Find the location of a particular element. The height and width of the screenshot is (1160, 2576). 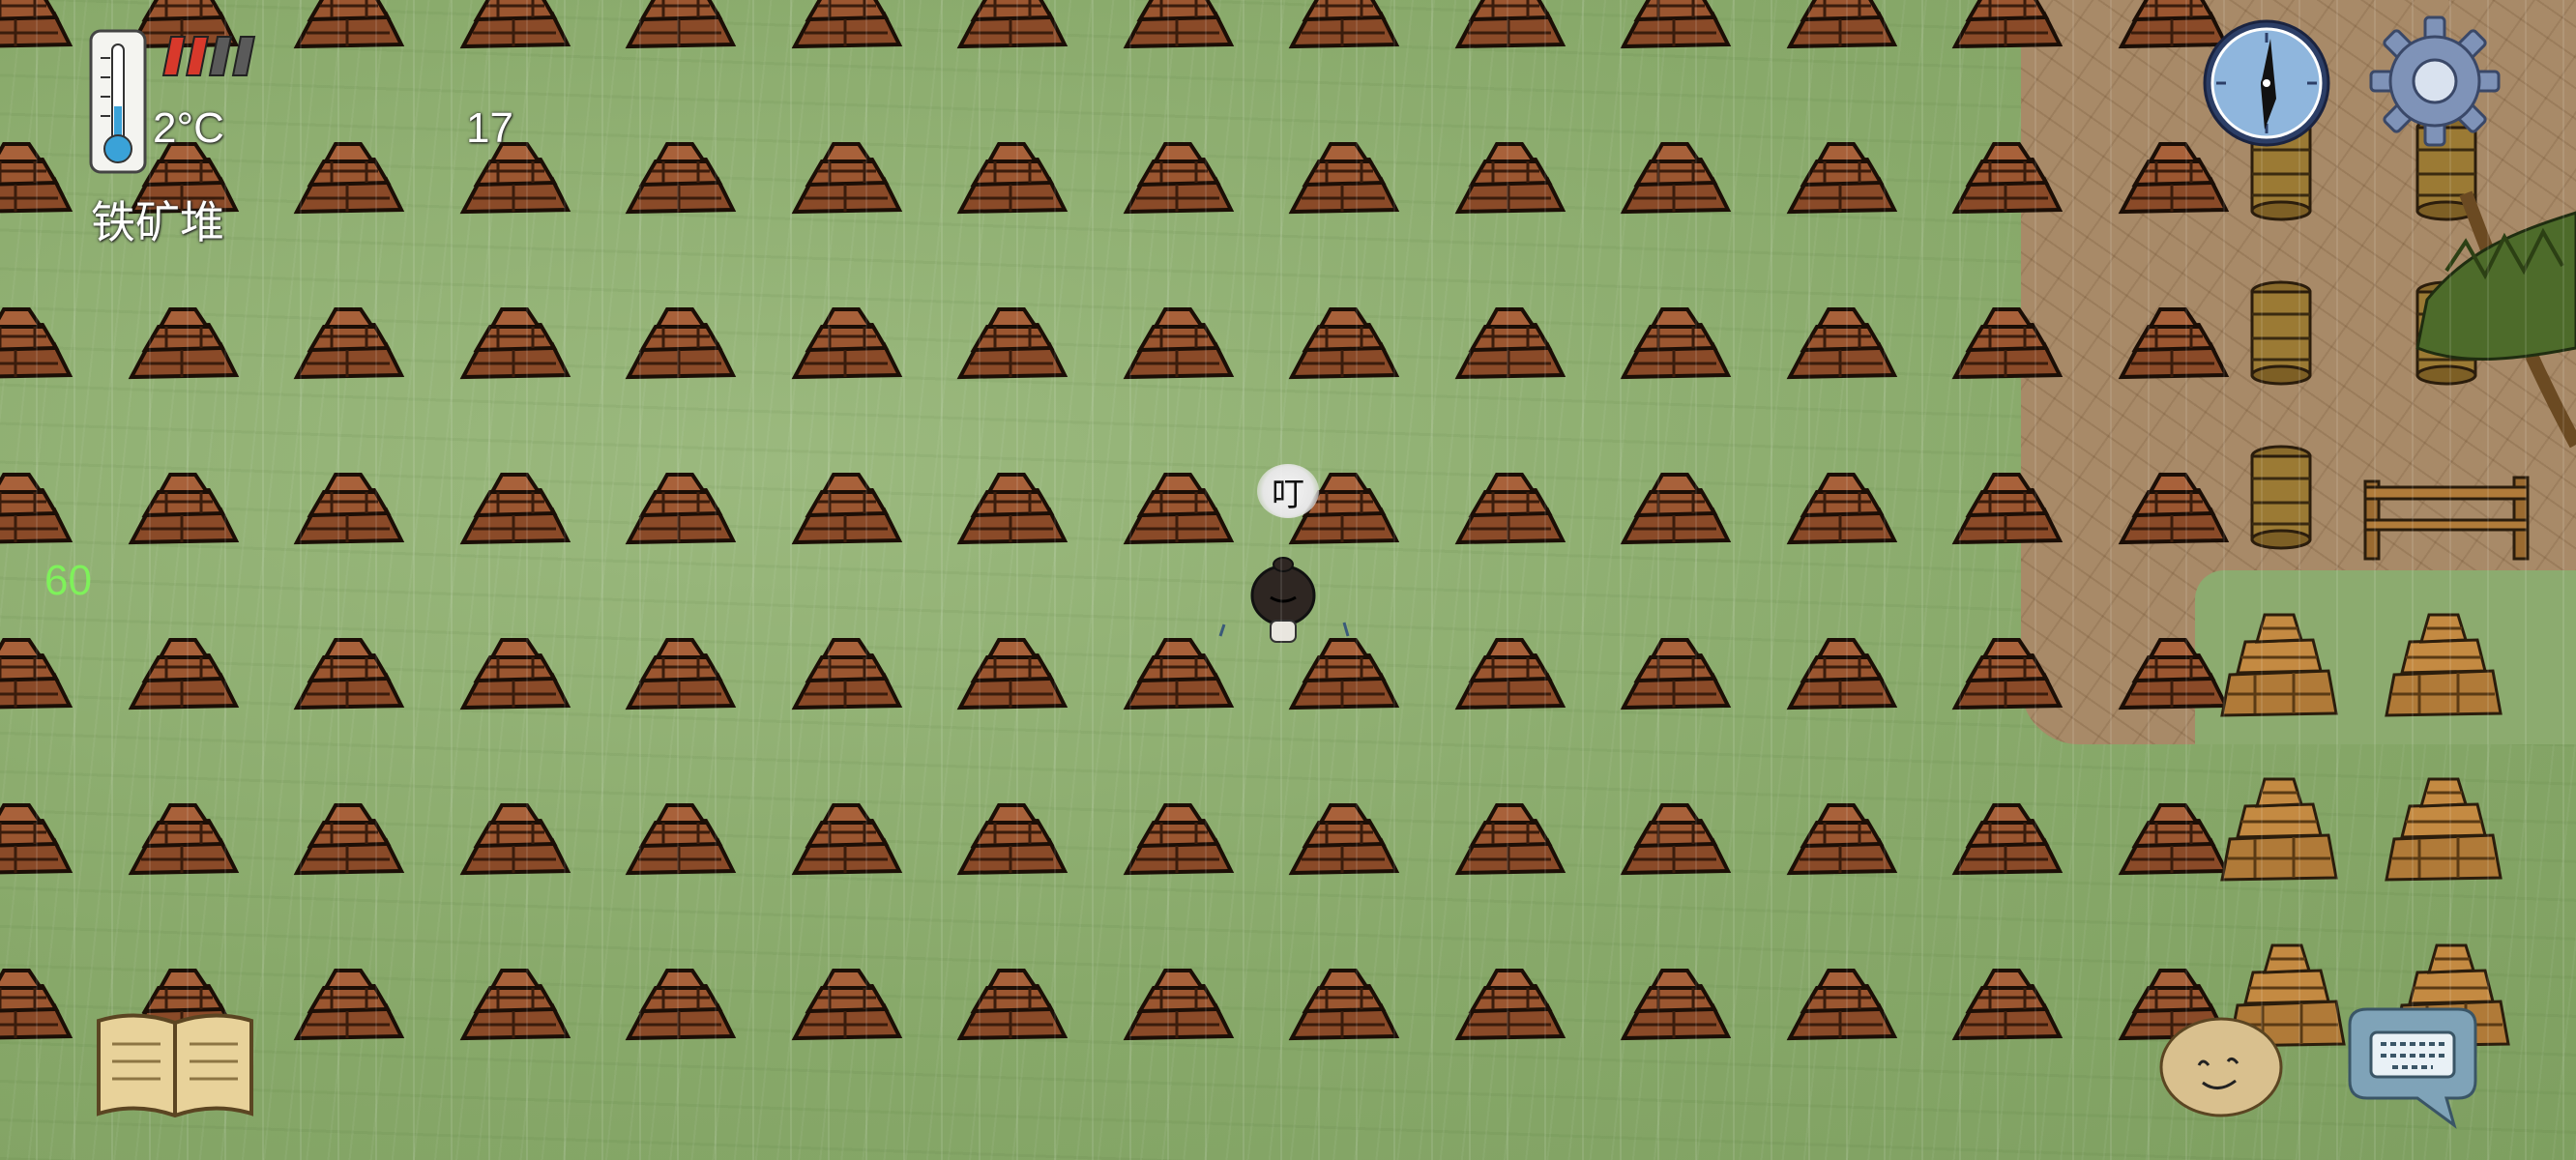

compass-icon is located at coordinates (2266, 83).